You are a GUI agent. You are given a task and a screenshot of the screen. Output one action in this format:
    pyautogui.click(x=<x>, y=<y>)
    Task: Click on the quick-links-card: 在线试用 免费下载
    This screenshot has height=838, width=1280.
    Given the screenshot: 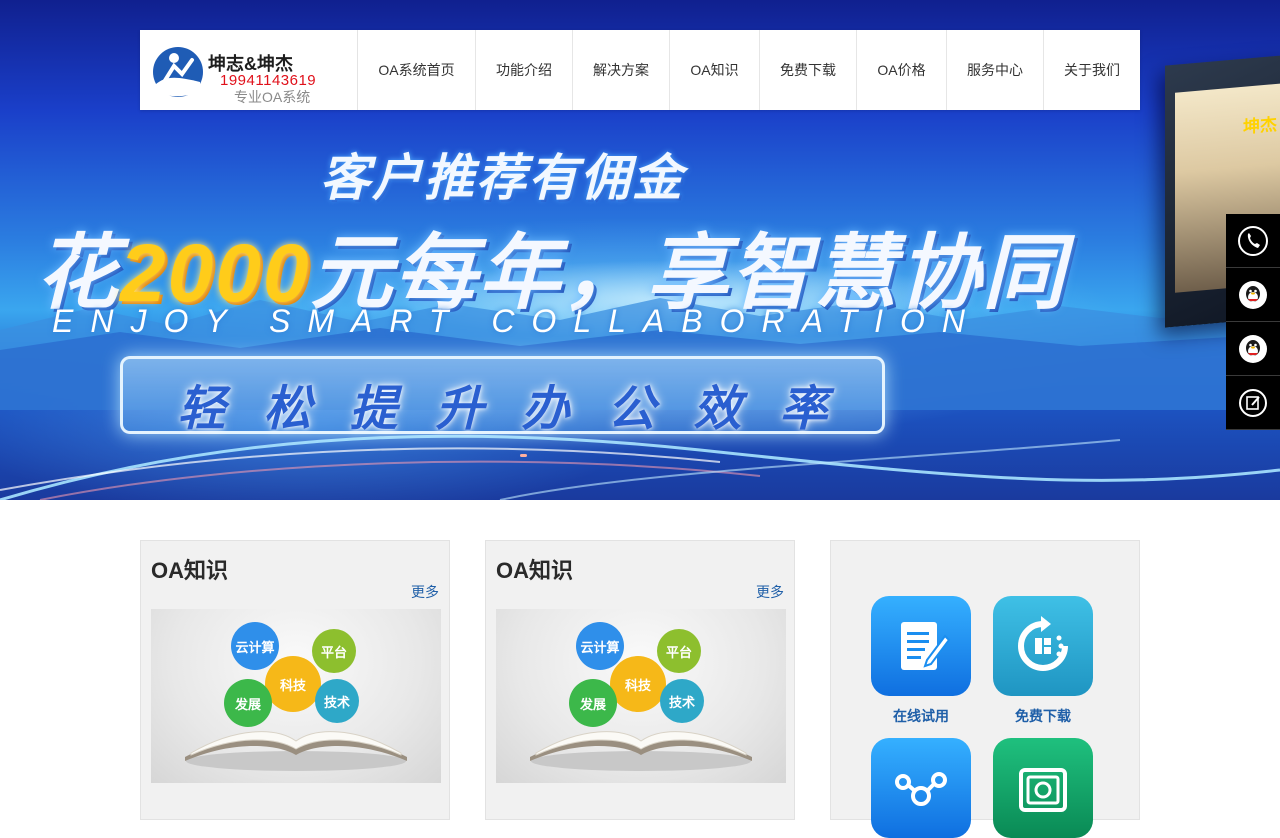 What is the action you would take?
    pyautogui.click(x=985, y=689)
    